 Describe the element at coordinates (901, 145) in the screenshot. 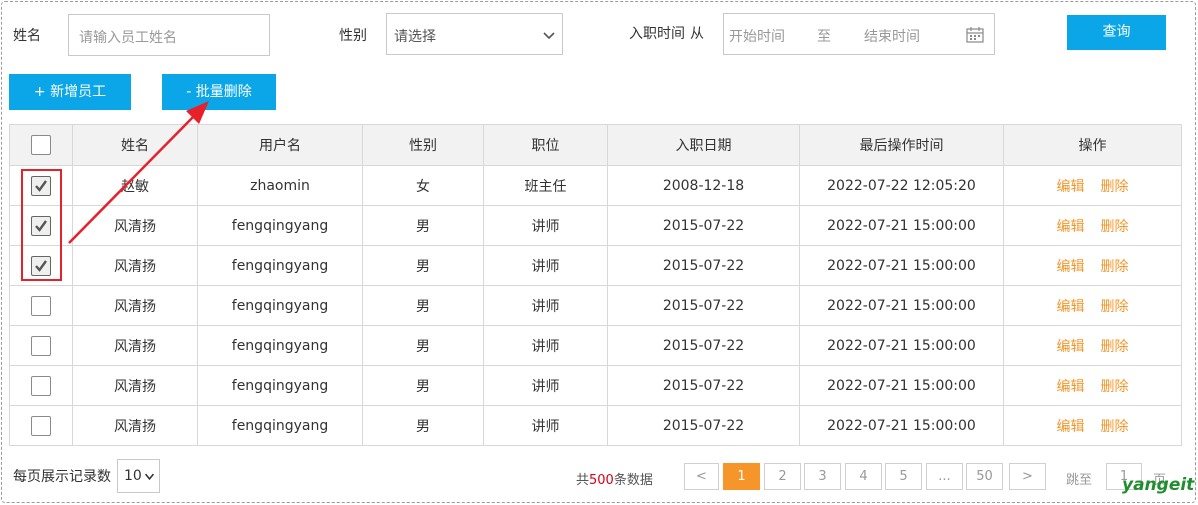

I see `column-header-last-op-time: 最后操作时间` at that location.